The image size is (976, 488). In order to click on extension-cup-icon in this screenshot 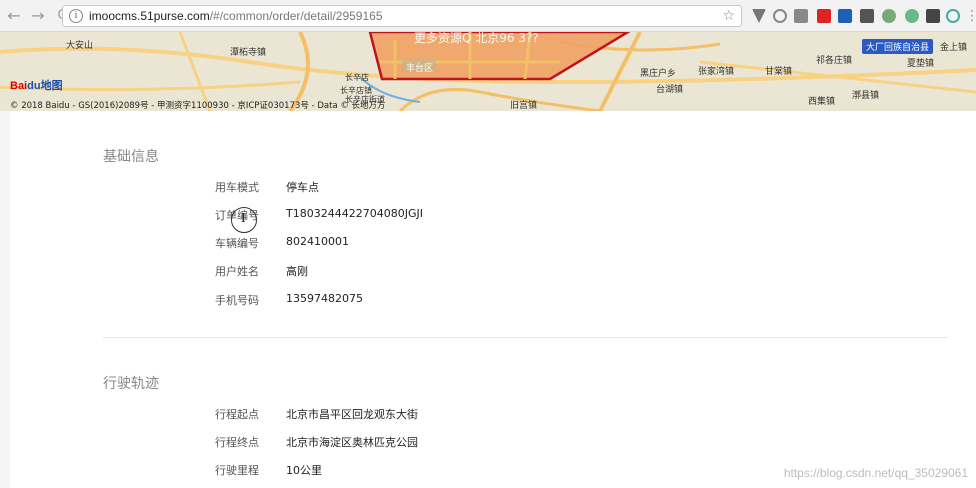, I will do `click(801, 16)`.